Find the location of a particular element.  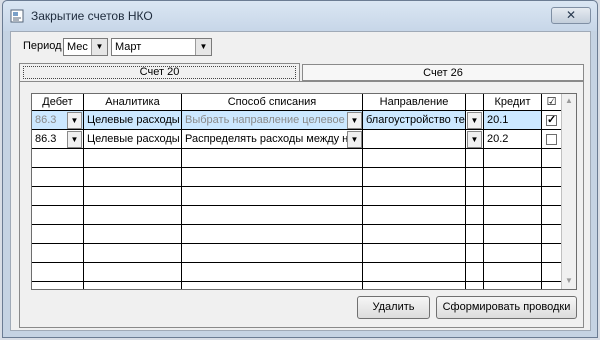

tab-focus-outline is located at coordinates (159, 72).